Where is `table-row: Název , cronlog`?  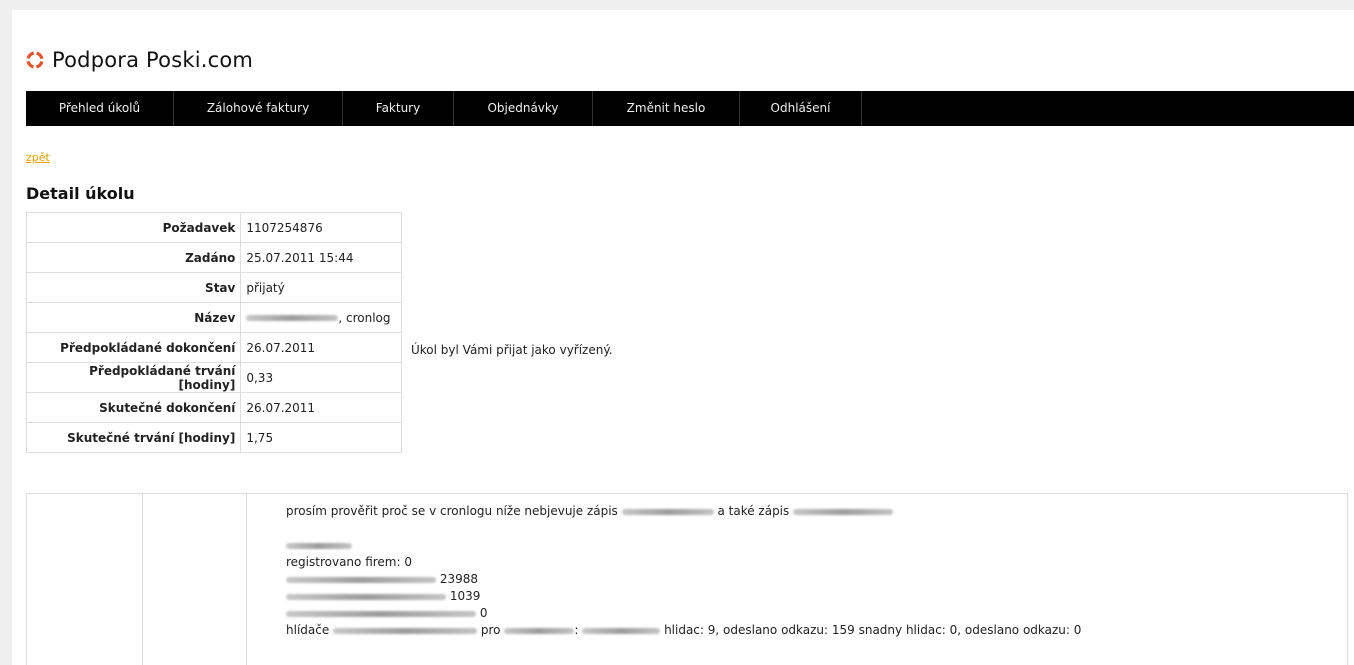 table-row: Název , cronlog is located at coordinates (213, 317).